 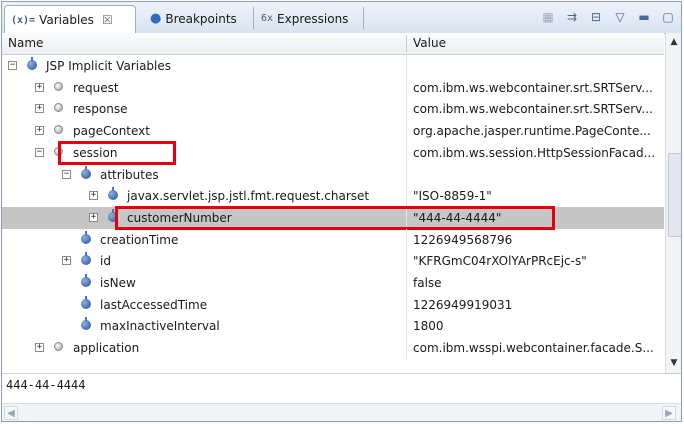 I want to click on scroll-left-icon: ◀, so click(x=11, y=413).